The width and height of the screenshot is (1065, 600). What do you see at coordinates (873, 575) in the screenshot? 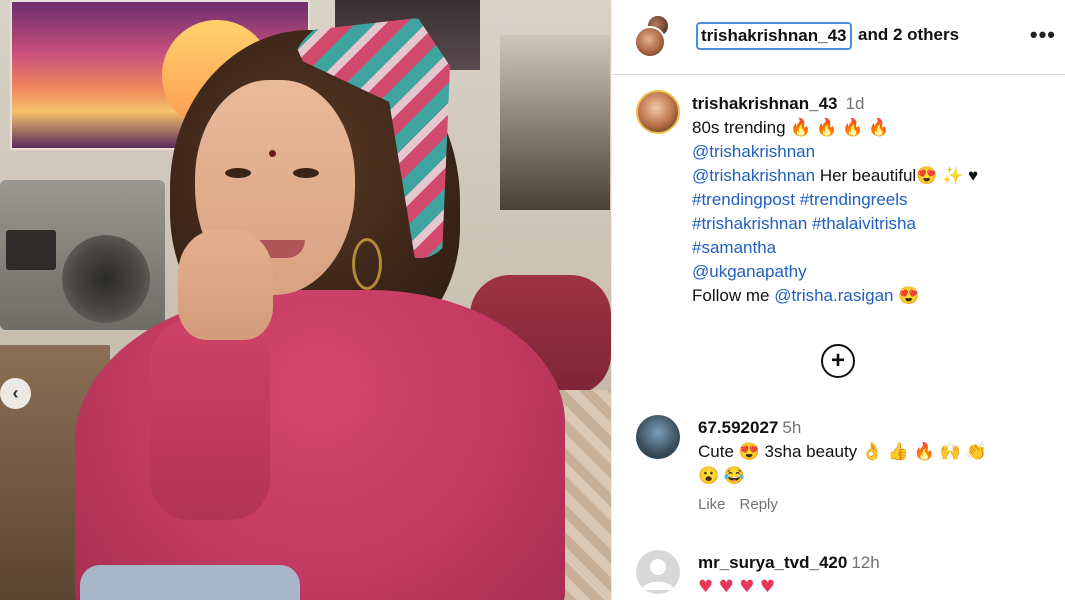
I see `comment-body: mr_surya_tvd_420 12h ♥ ♥ ♥ ♥` at bounding box center [873, 575].